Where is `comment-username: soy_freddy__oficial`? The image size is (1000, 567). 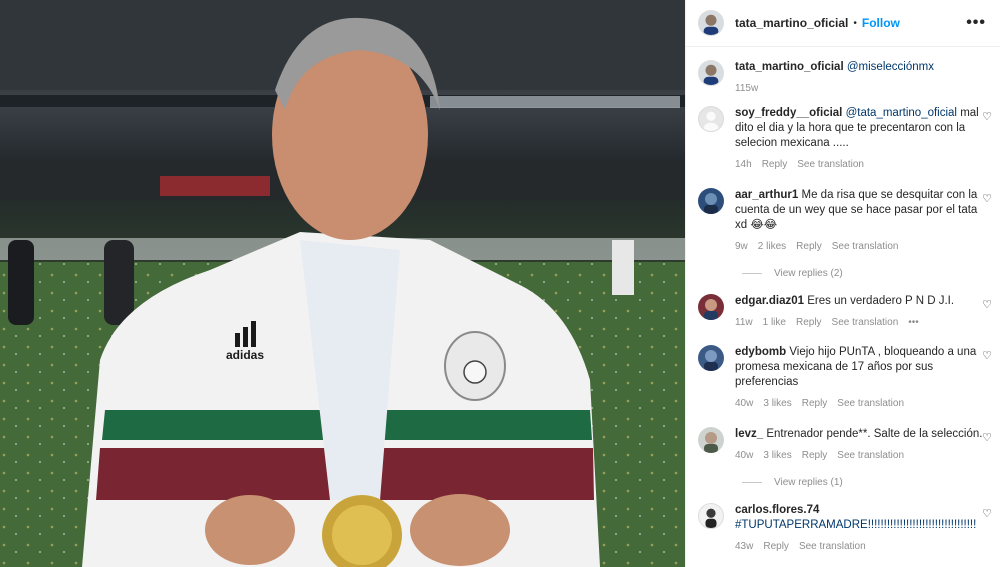
comment-username: soy_freddy__oficial is located at coordinates (788, 113).